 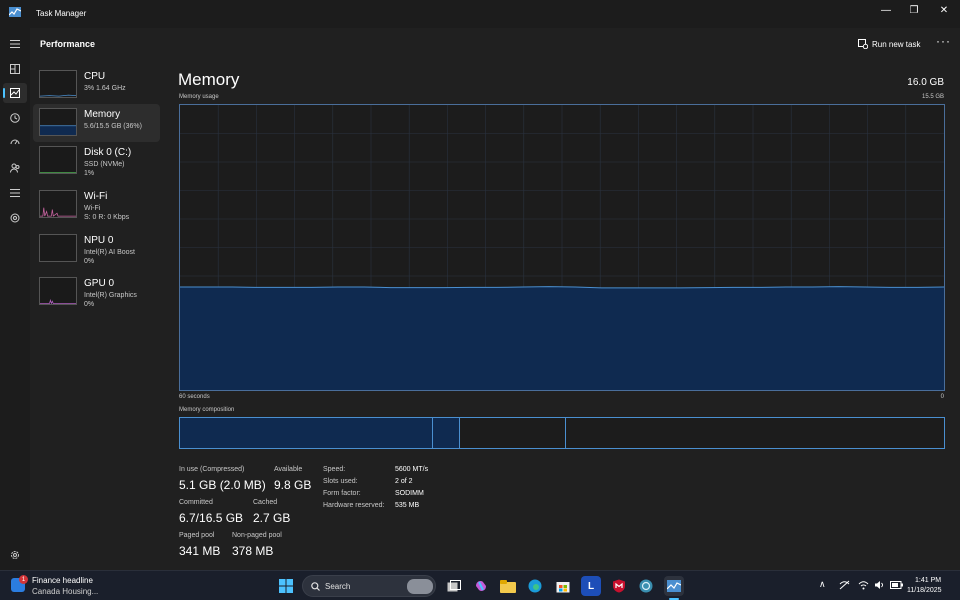 I want to click on speed-value: 5600 MT/s, so click(x=412, y=469).